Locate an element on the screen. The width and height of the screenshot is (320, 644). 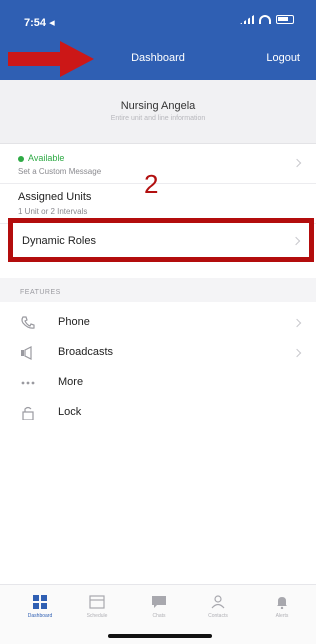
dynamic-roles-row: Dynamic Roles is located at coordinates (161, 240).